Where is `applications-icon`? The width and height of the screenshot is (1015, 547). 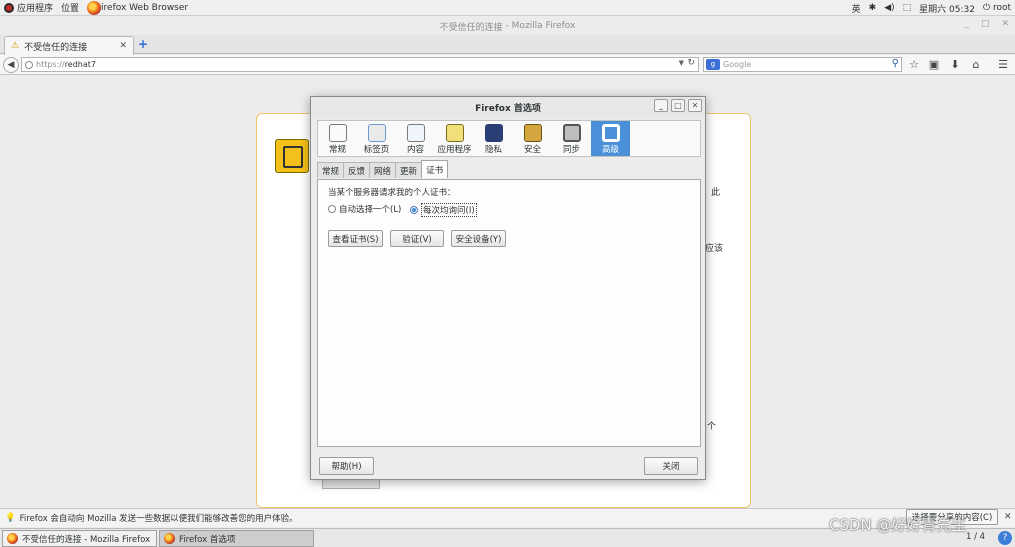
applications-icon is located at coordinates (9, 7).